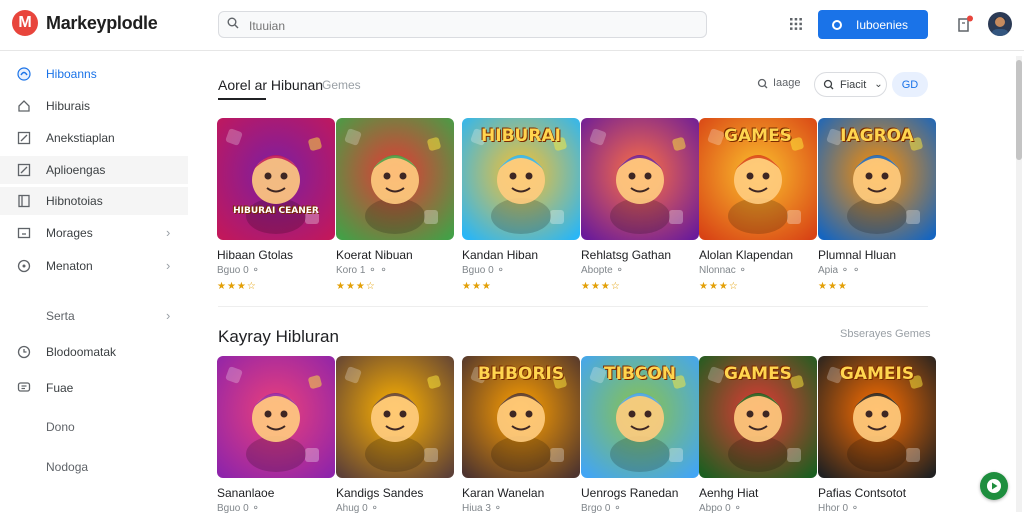 The image size is (1024, 514). I want to click on apps-grid-icon, so click(796, 24).